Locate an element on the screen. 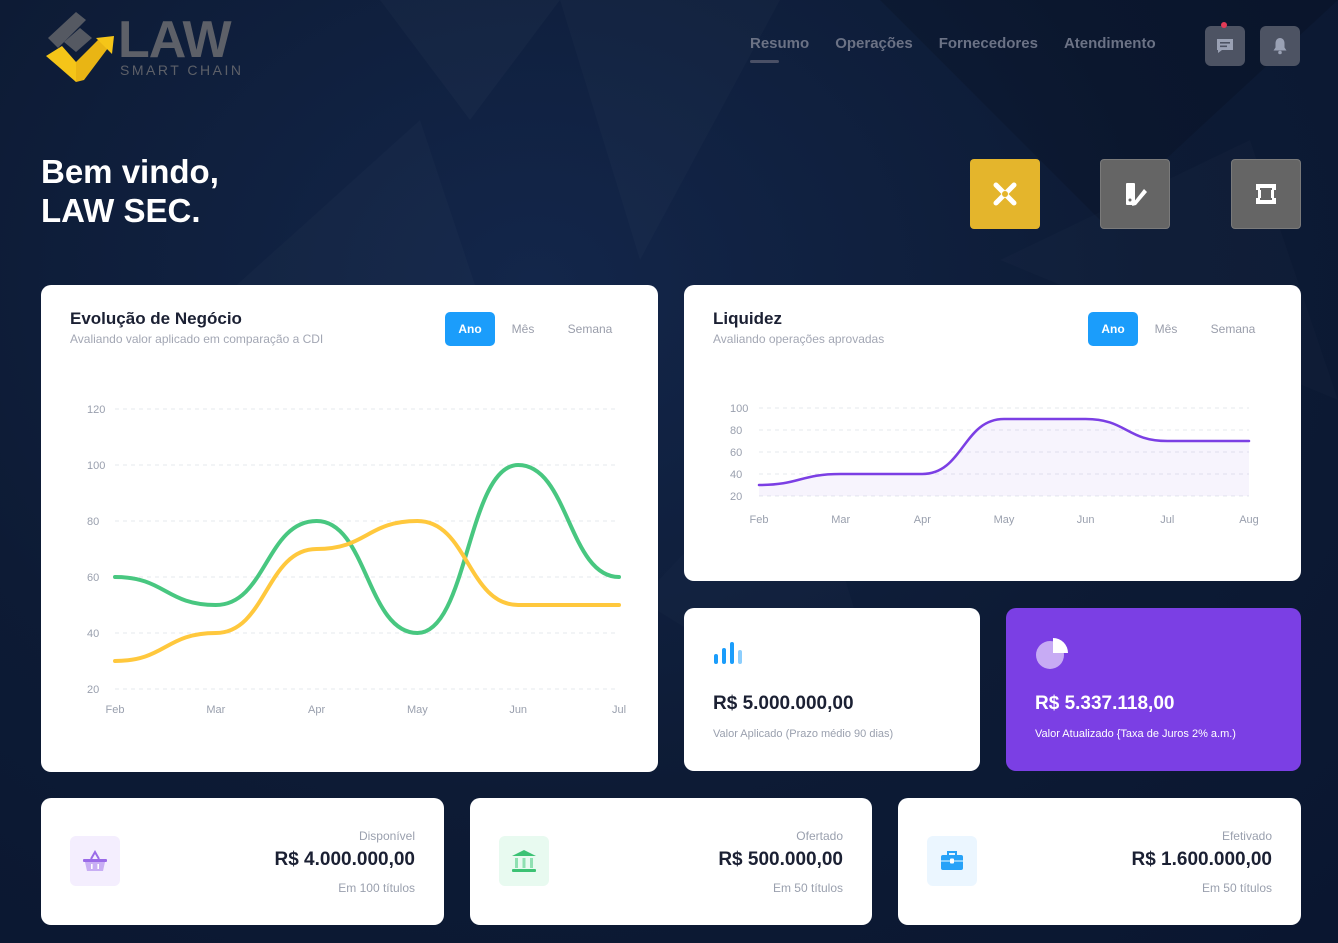  summary-card-efetivado: Efetivado R$ 1.600.000,00 Em 50 títulos is located at coordinates (1099, 861).